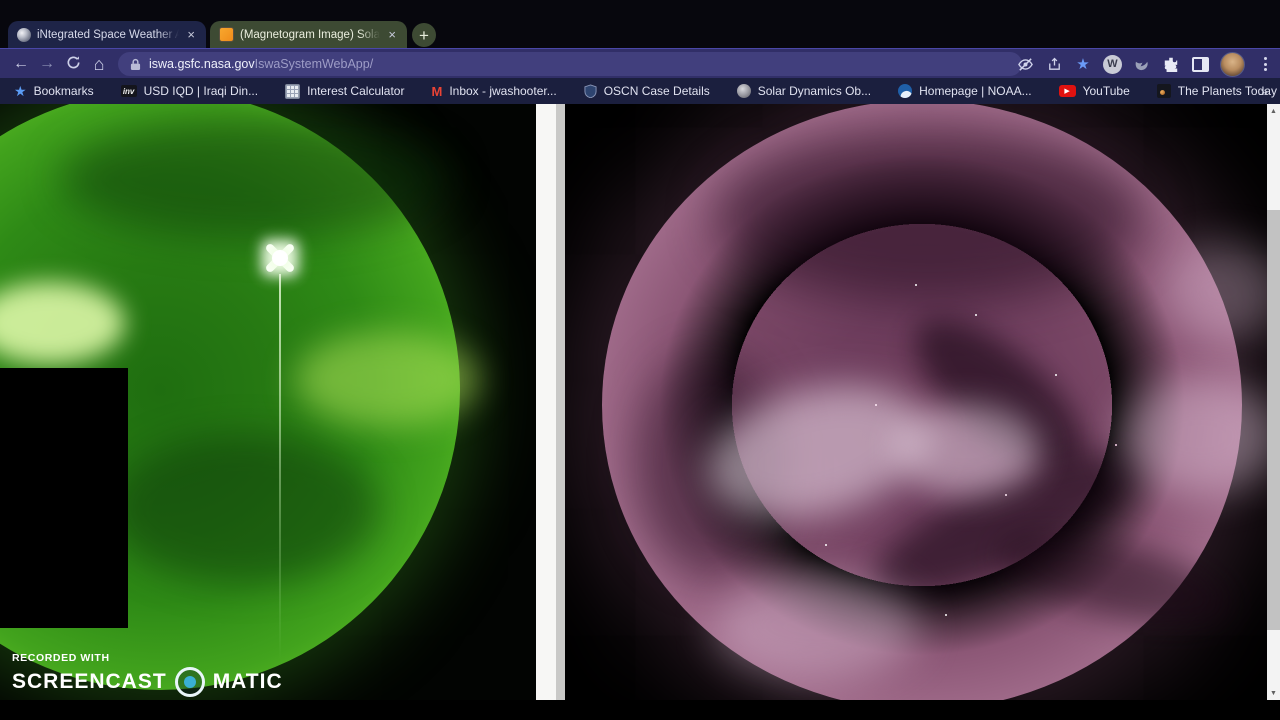 The height and width of the screenshot is (720, 1280). I want to click on gmail-icon: M, so click(437, 91).